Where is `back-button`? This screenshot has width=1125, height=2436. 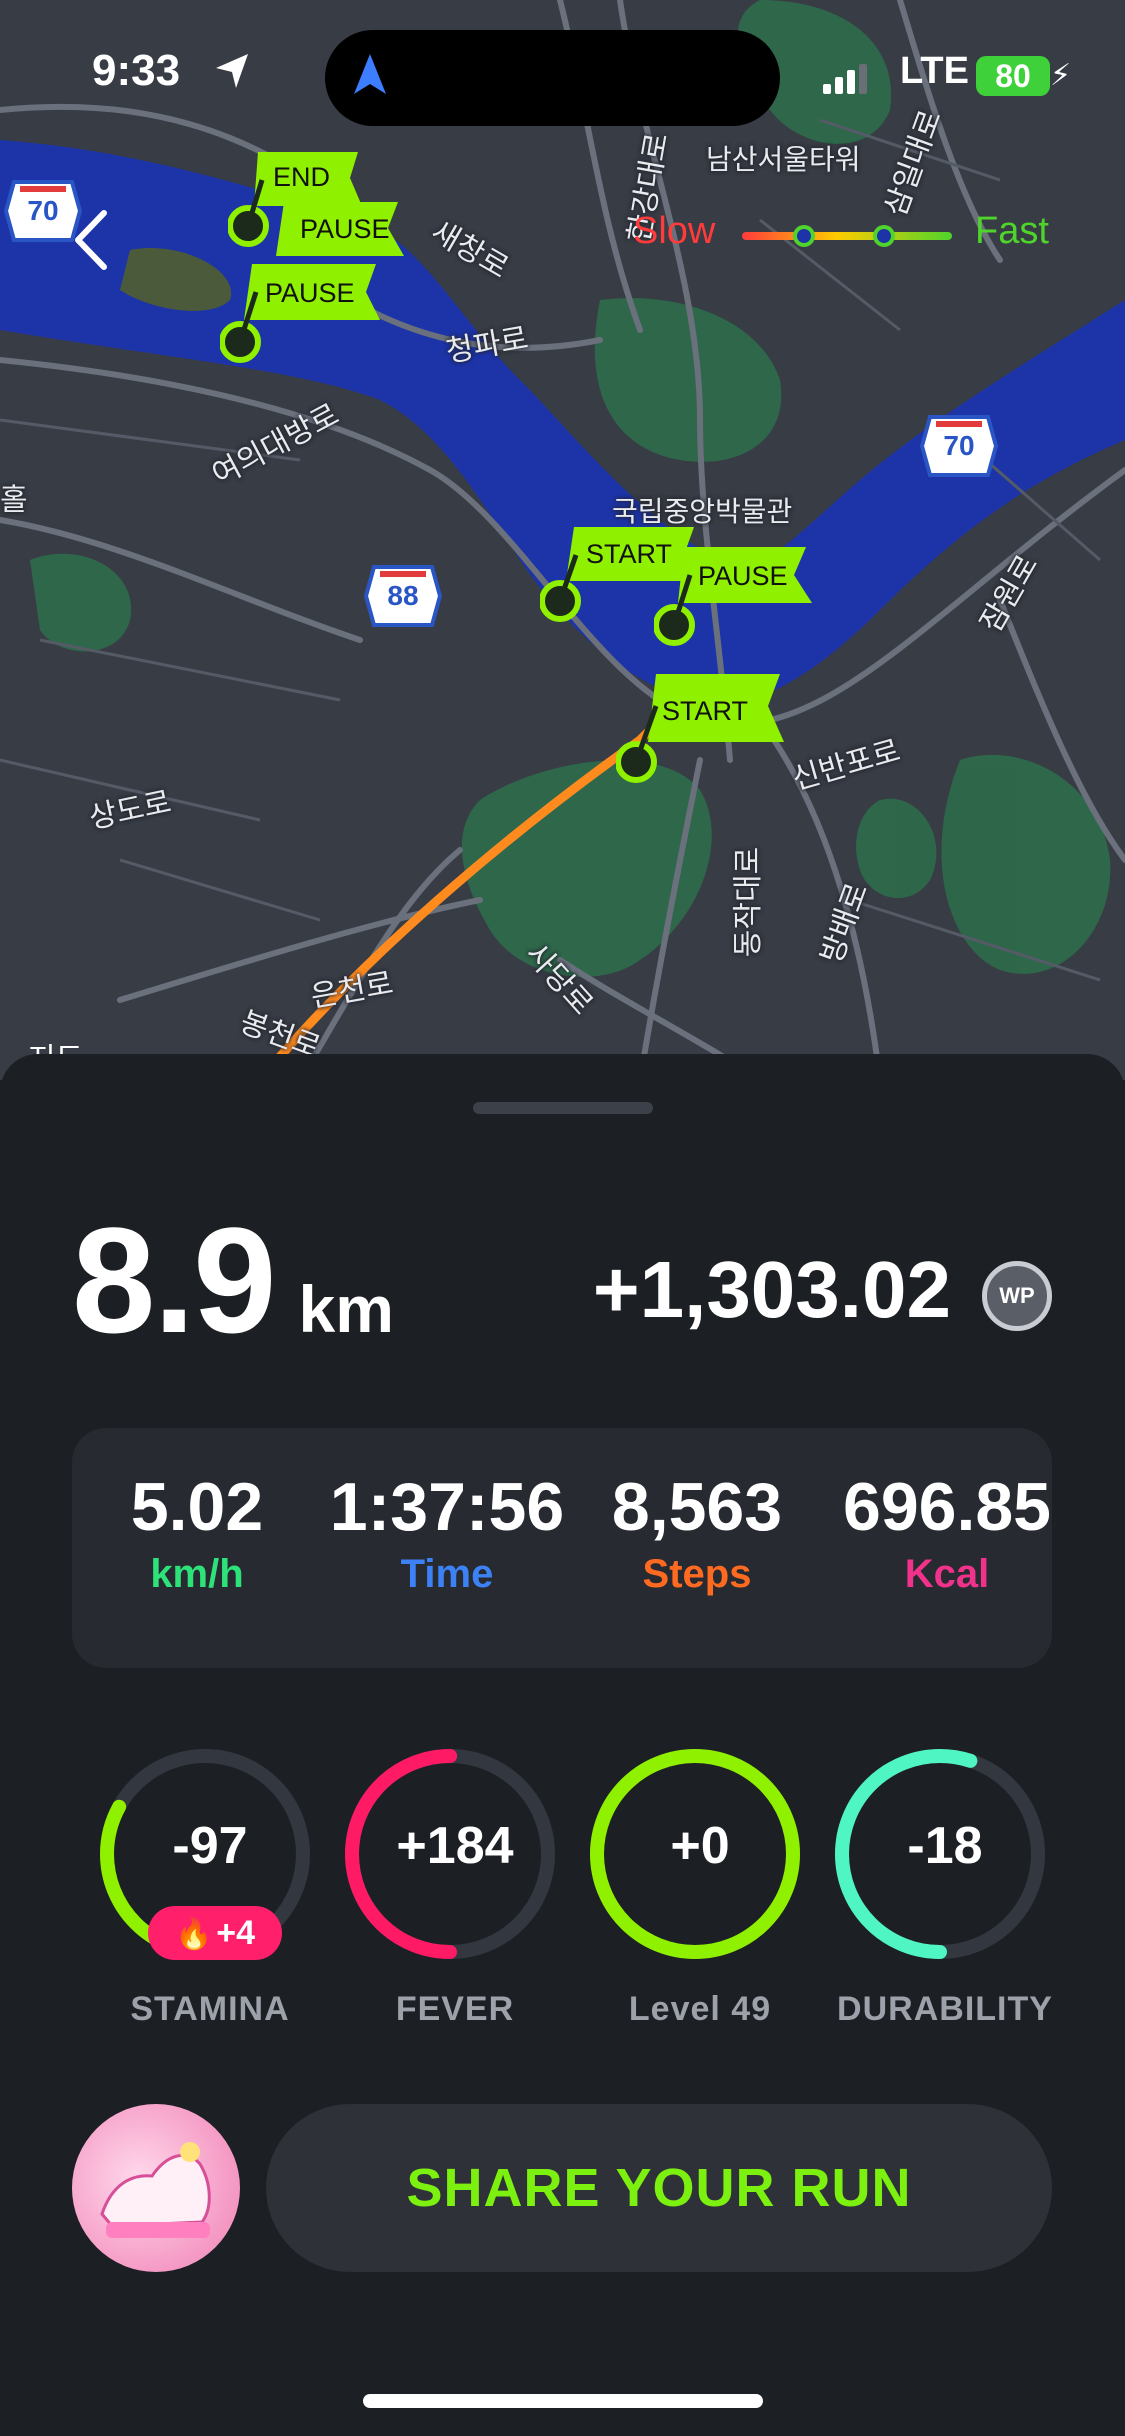
back-button is located at coordinates (91, 240).